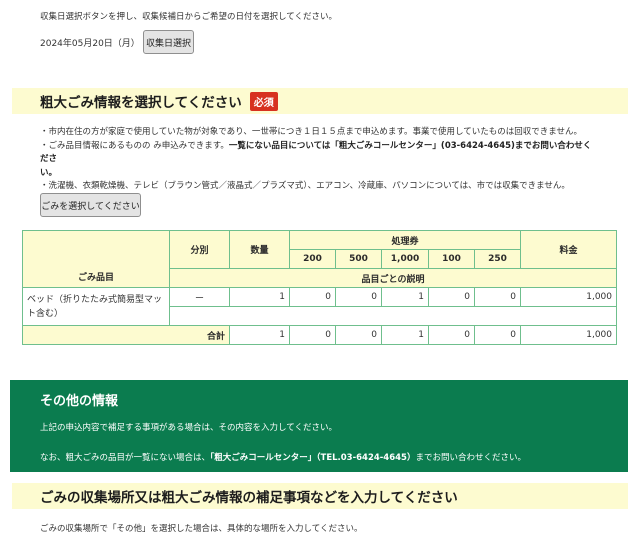 This screenshot has height=539, width=640. Describe the element at coordinates (188, 17) in the screenshot. I see `collection-date-instruction: 収集日選択ボタンを押し、収集候補日からご希望の日付を選択してください。` at that location.